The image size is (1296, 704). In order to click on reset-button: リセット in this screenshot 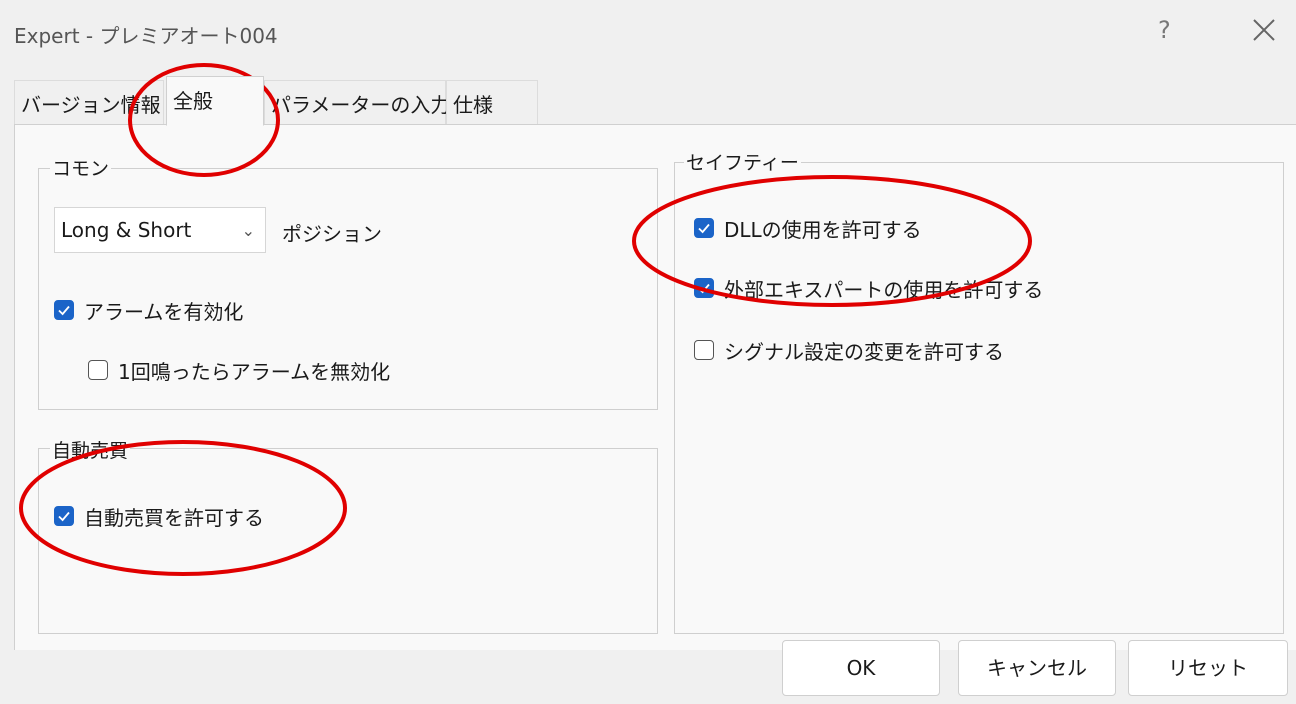, I will do `click(1208, 668)`.